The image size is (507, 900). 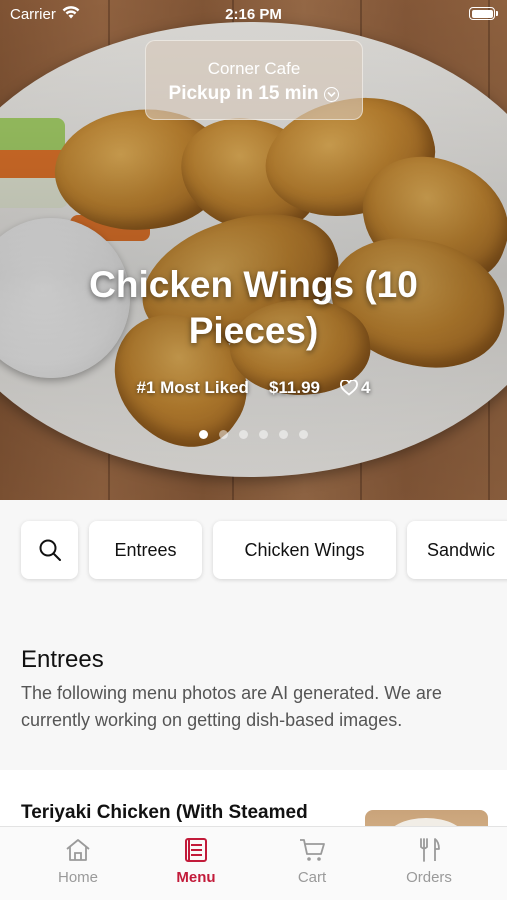 I want to click on category-chip-sandwiches: Sandwic, so click(x=457, y=550).